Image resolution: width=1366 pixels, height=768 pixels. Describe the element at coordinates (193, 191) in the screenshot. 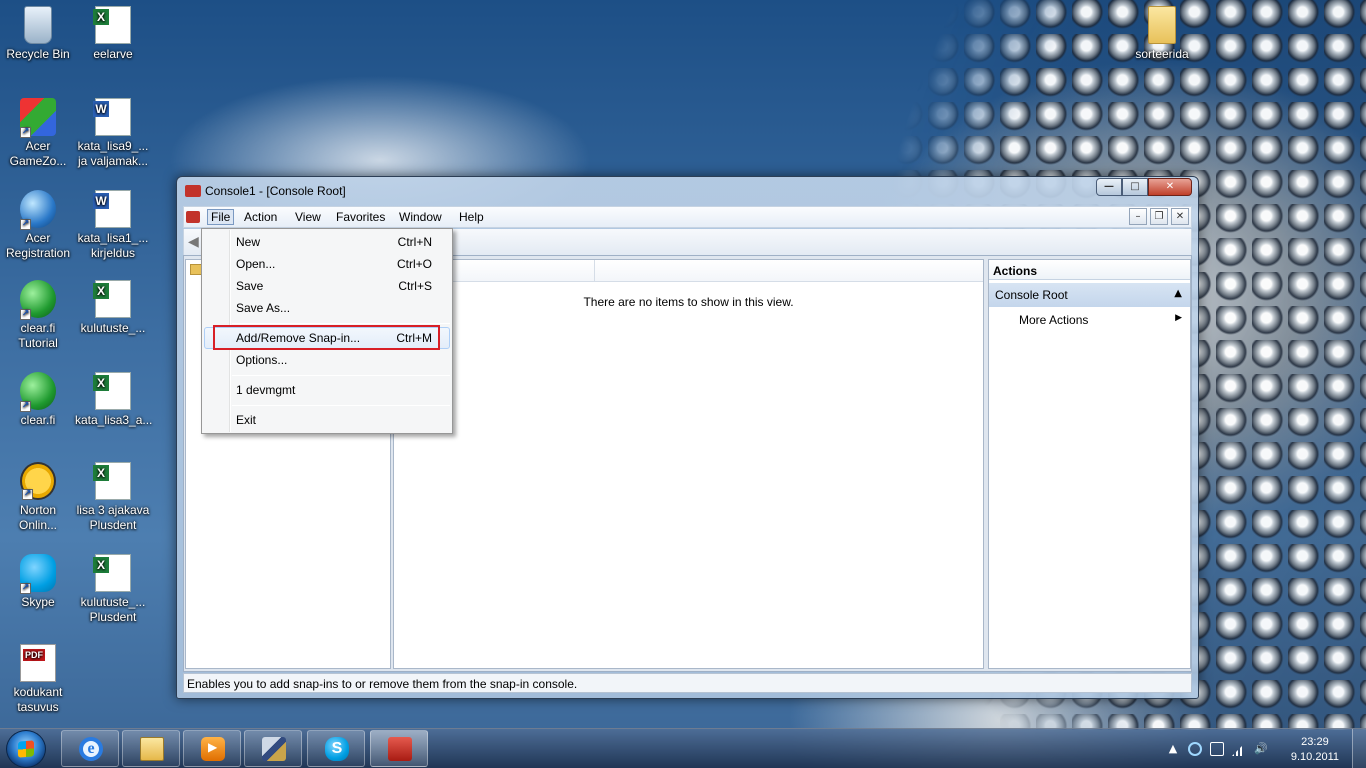

I see `mmc-app-icon` at that location.